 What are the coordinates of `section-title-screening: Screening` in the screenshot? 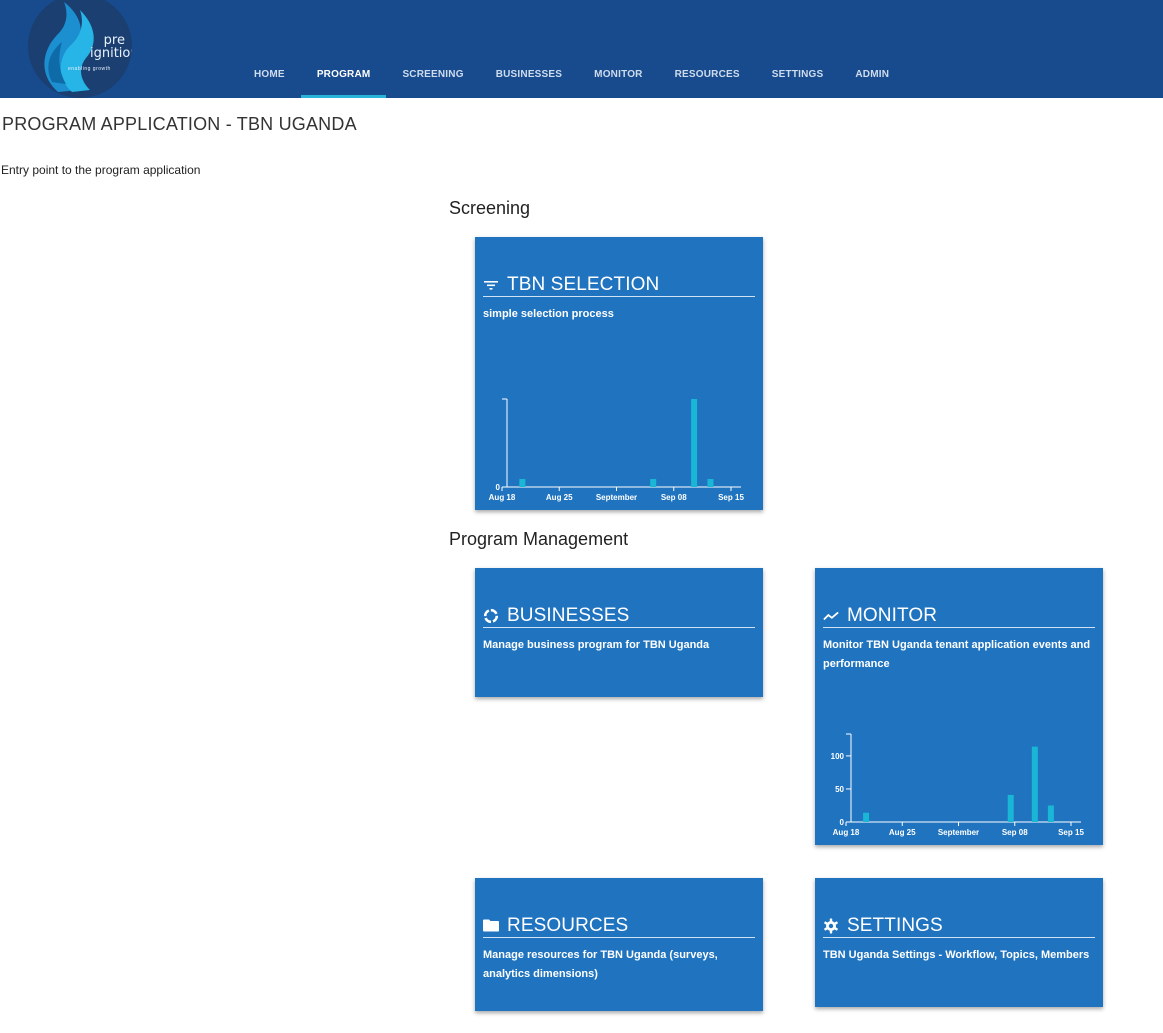 It's located at (490, 208).